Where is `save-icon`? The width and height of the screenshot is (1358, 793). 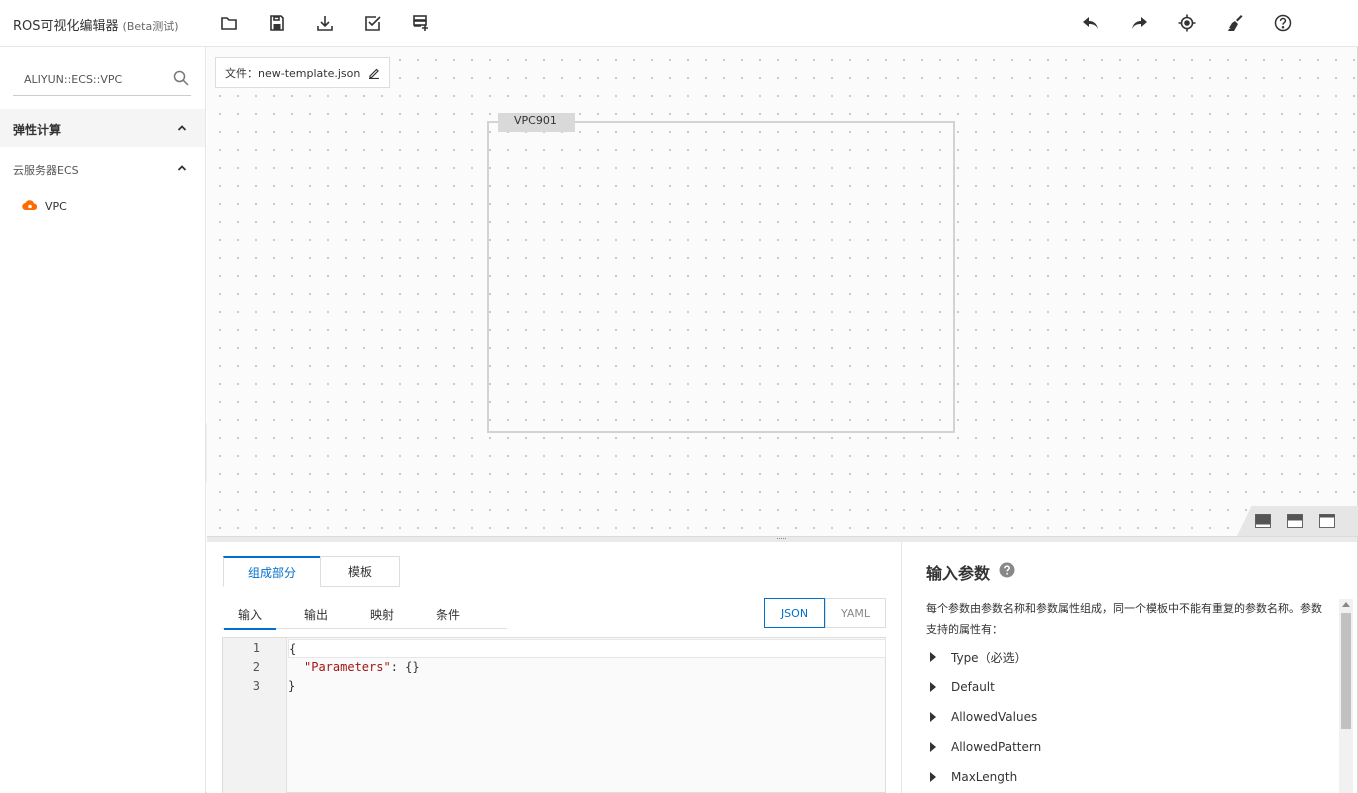 save-icon is located at coordinates (277, 23).